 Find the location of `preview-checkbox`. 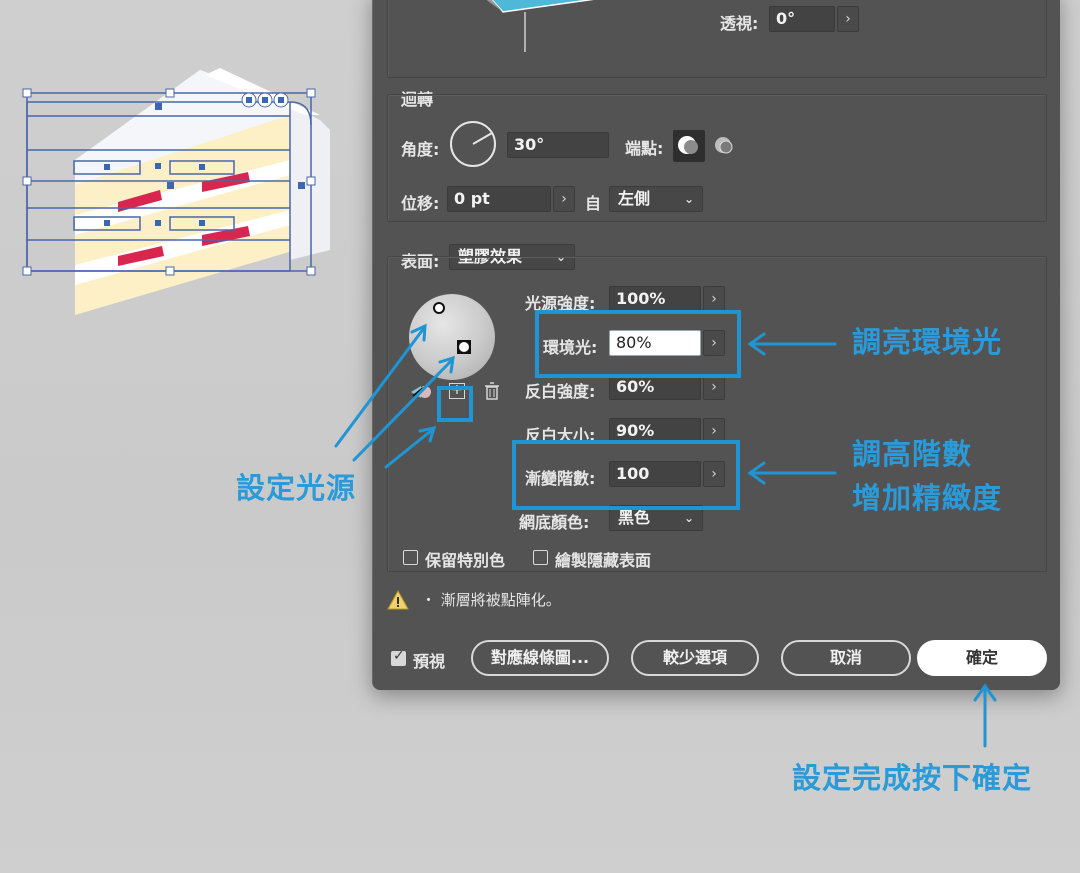

preview-checkbox is located at coordinates (398, 657).